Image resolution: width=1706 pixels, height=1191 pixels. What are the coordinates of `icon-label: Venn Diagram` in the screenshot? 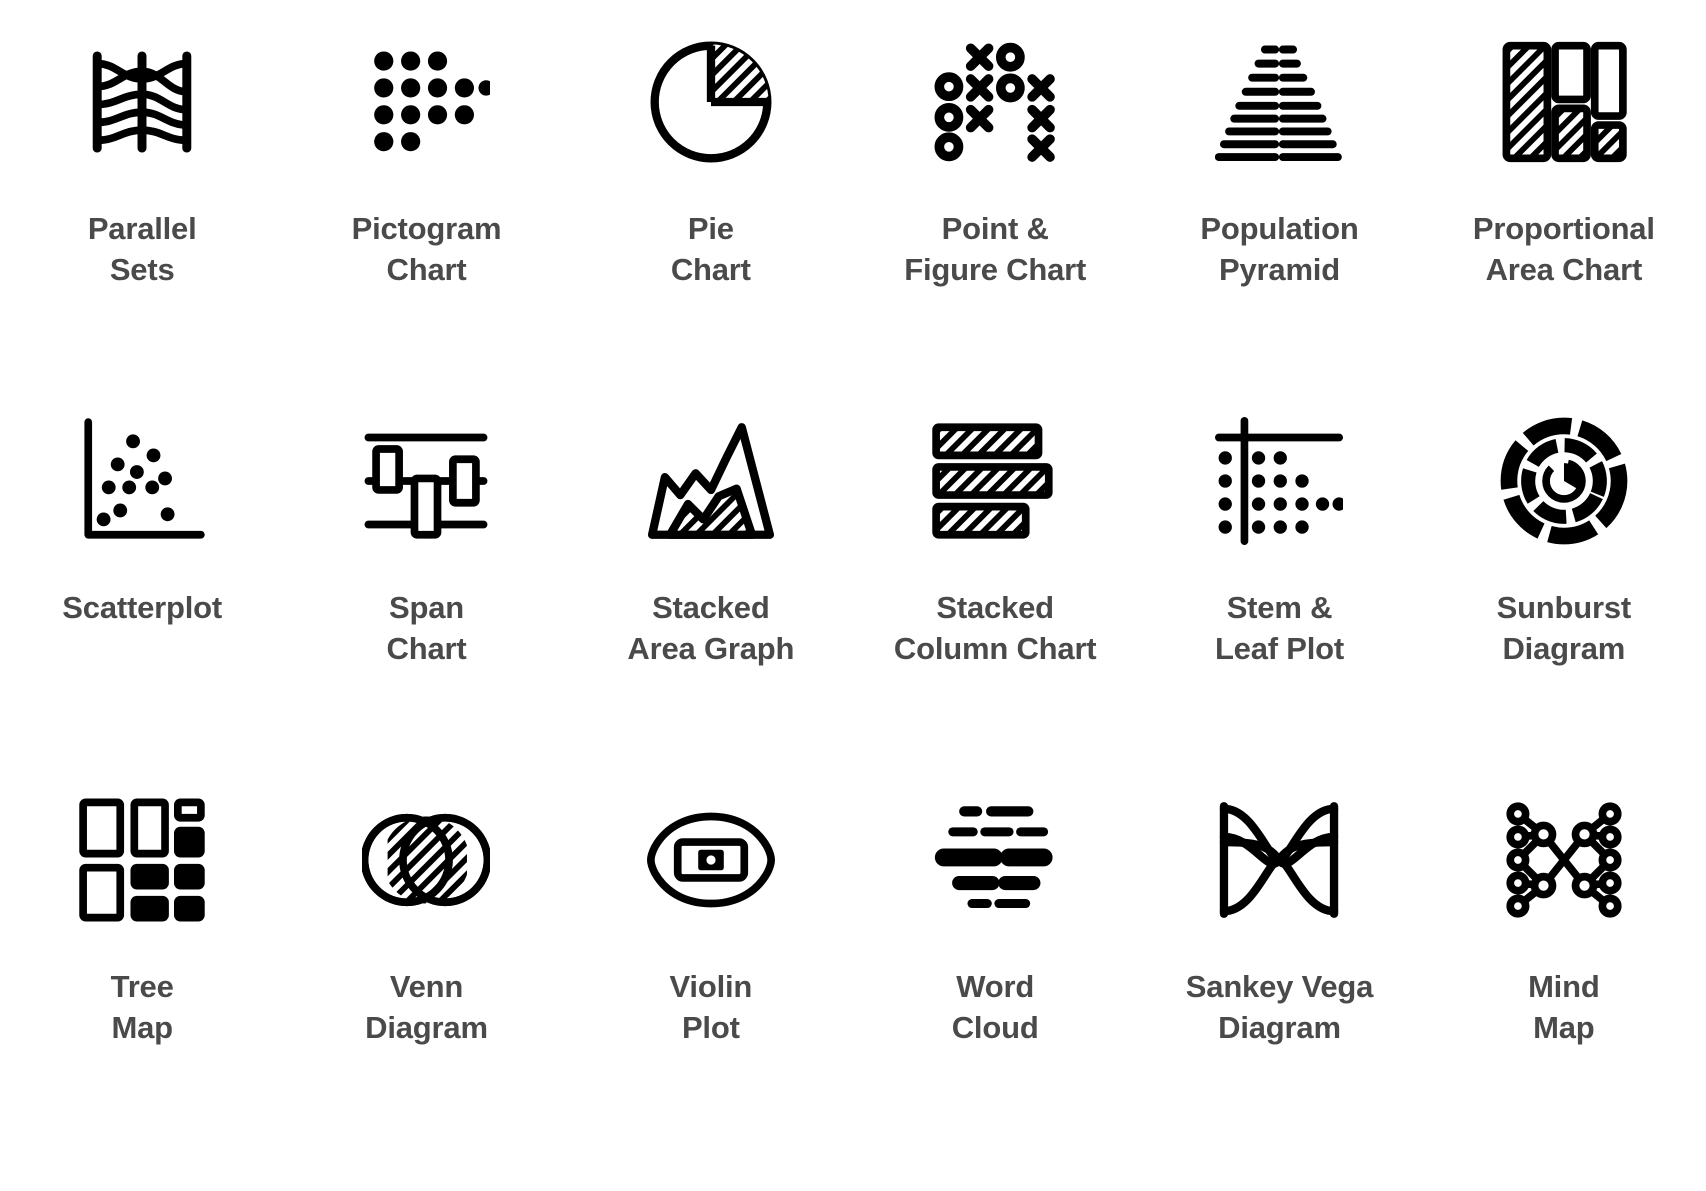 It's located at (426, 1007).